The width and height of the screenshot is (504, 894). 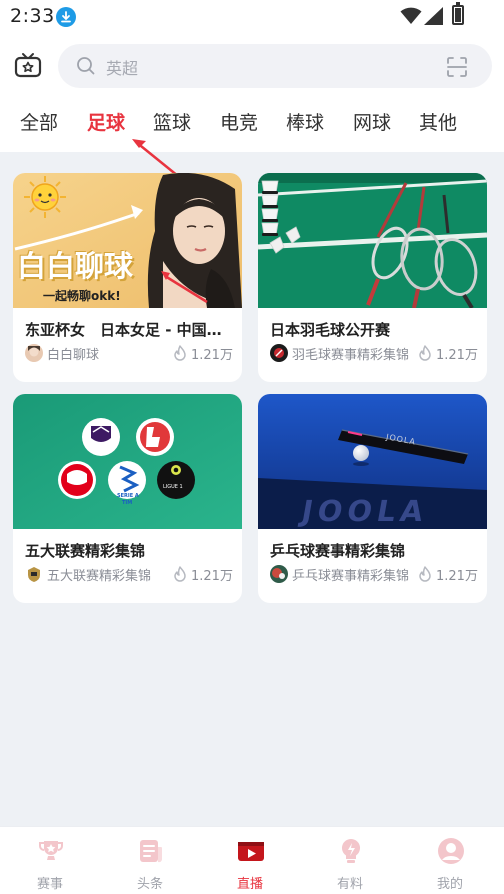 I want to click on ligue-1-label: LIGUE 1, so click(x=173, y=487).